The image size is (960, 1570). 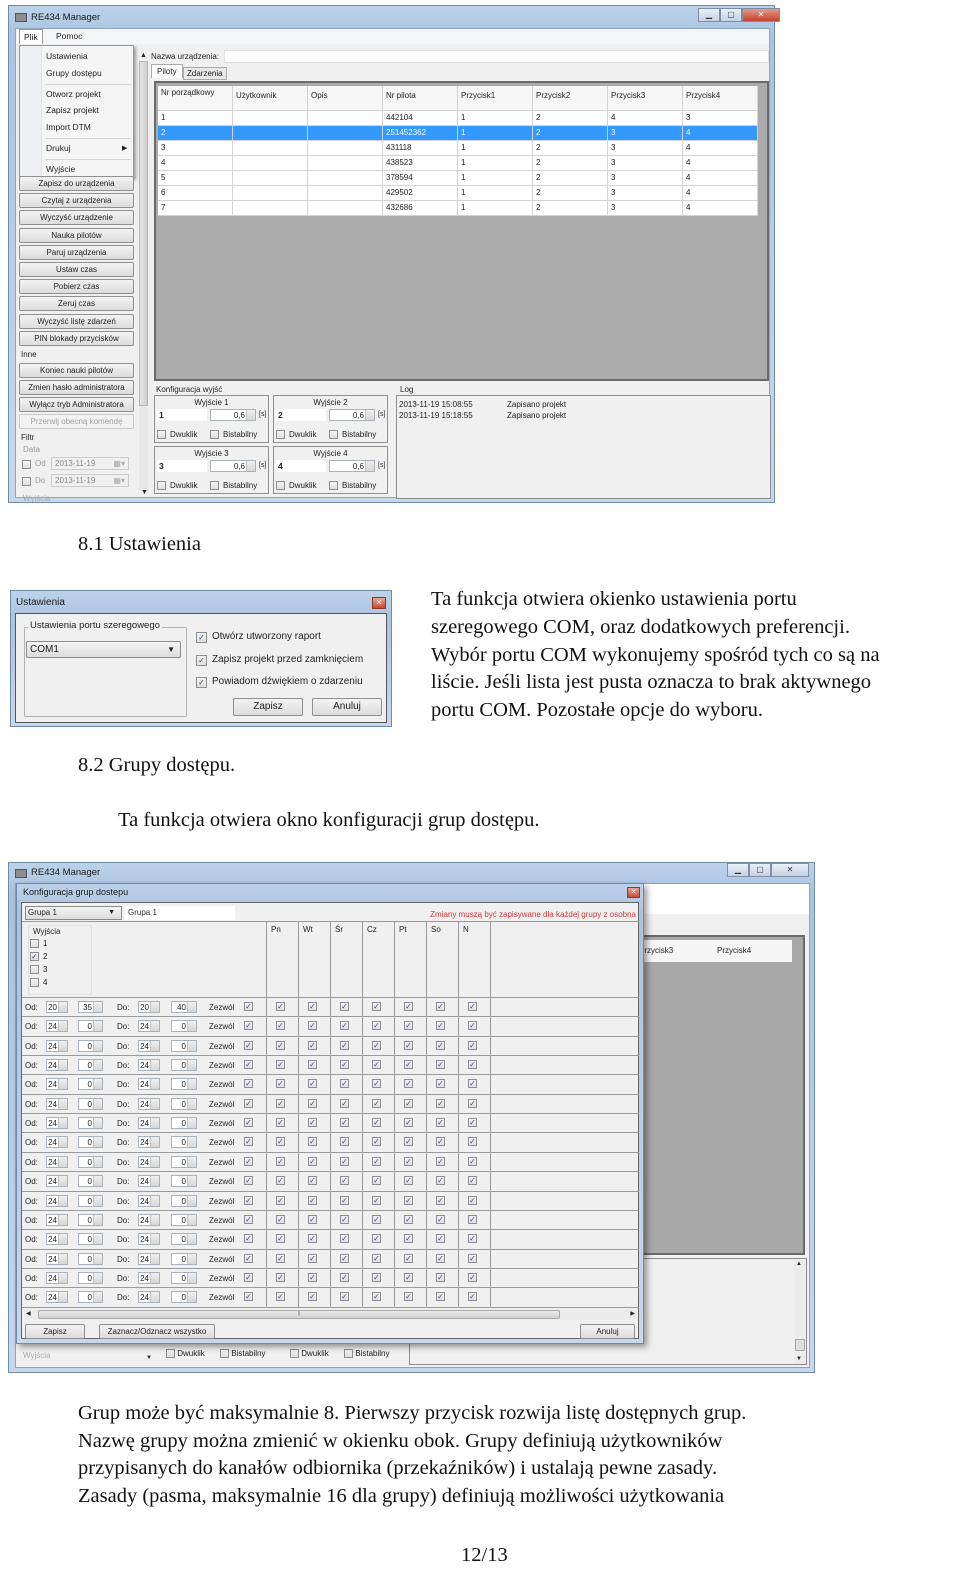 I want to click on device-name-input, so click(x=496, y=56).